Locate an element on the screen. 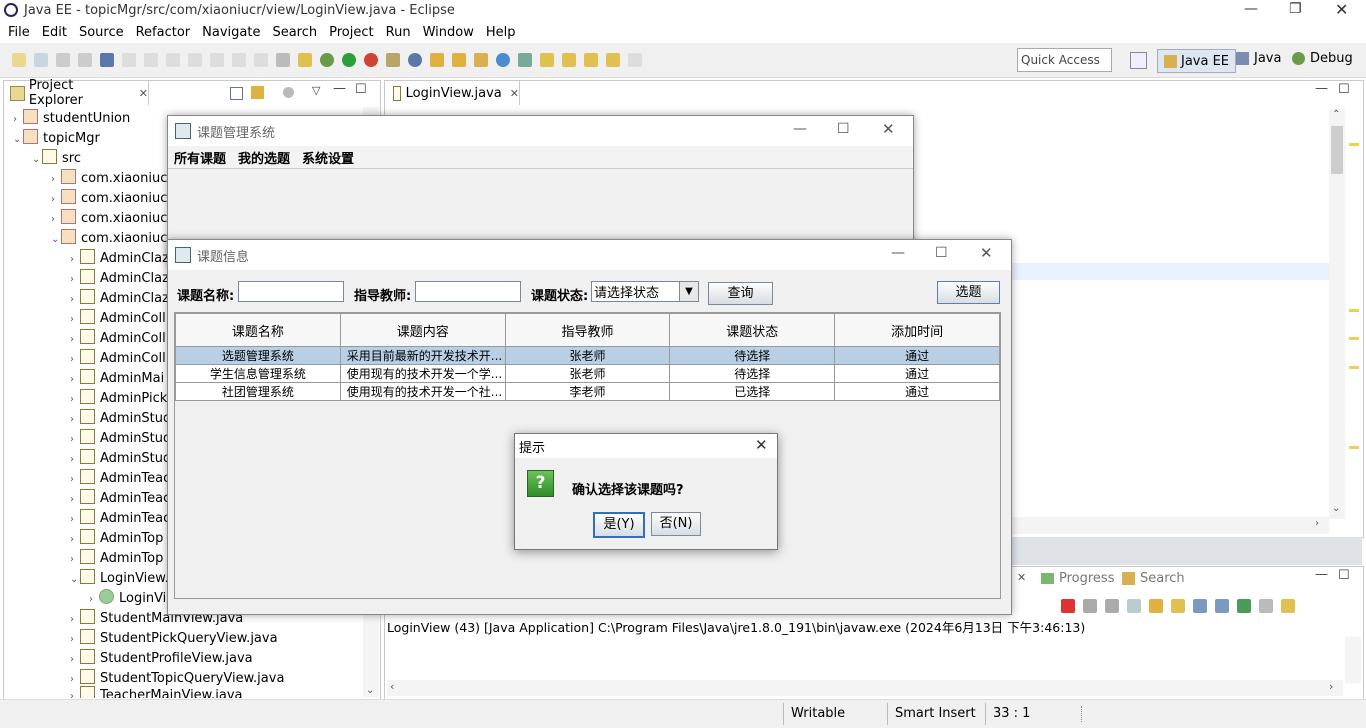 The height and width of the screenshot is (728, 1366). menu-run: Run is located at coordinates (398, 32).